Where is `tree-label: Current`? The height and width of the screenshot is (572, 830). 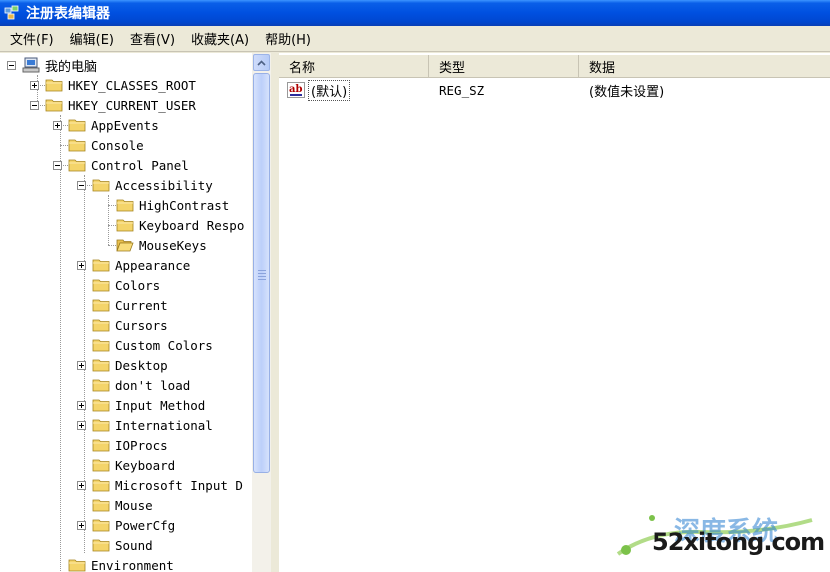 tree-label: Current is located at coordinates (141, 305).